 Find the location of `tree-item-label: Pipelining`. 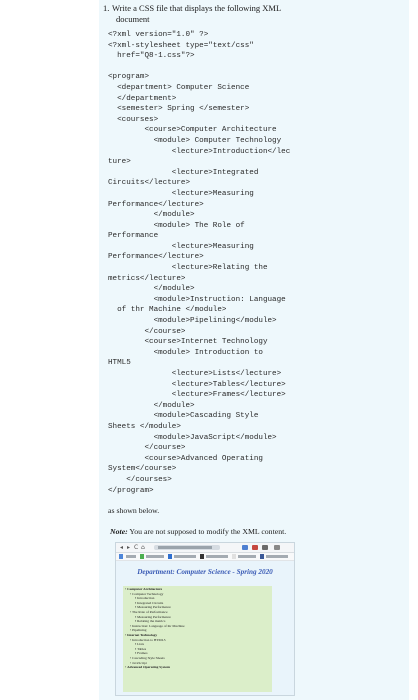

tree-item-label: Pipelining is located at coordinates (139, 630).